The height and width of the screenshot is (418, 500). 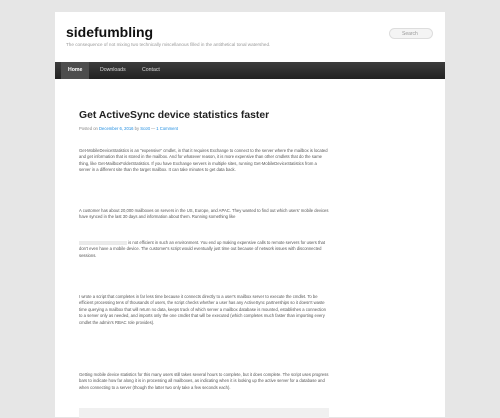 I want to click on main-nav: Home Downloads Contact, so click(x=250, y=70).